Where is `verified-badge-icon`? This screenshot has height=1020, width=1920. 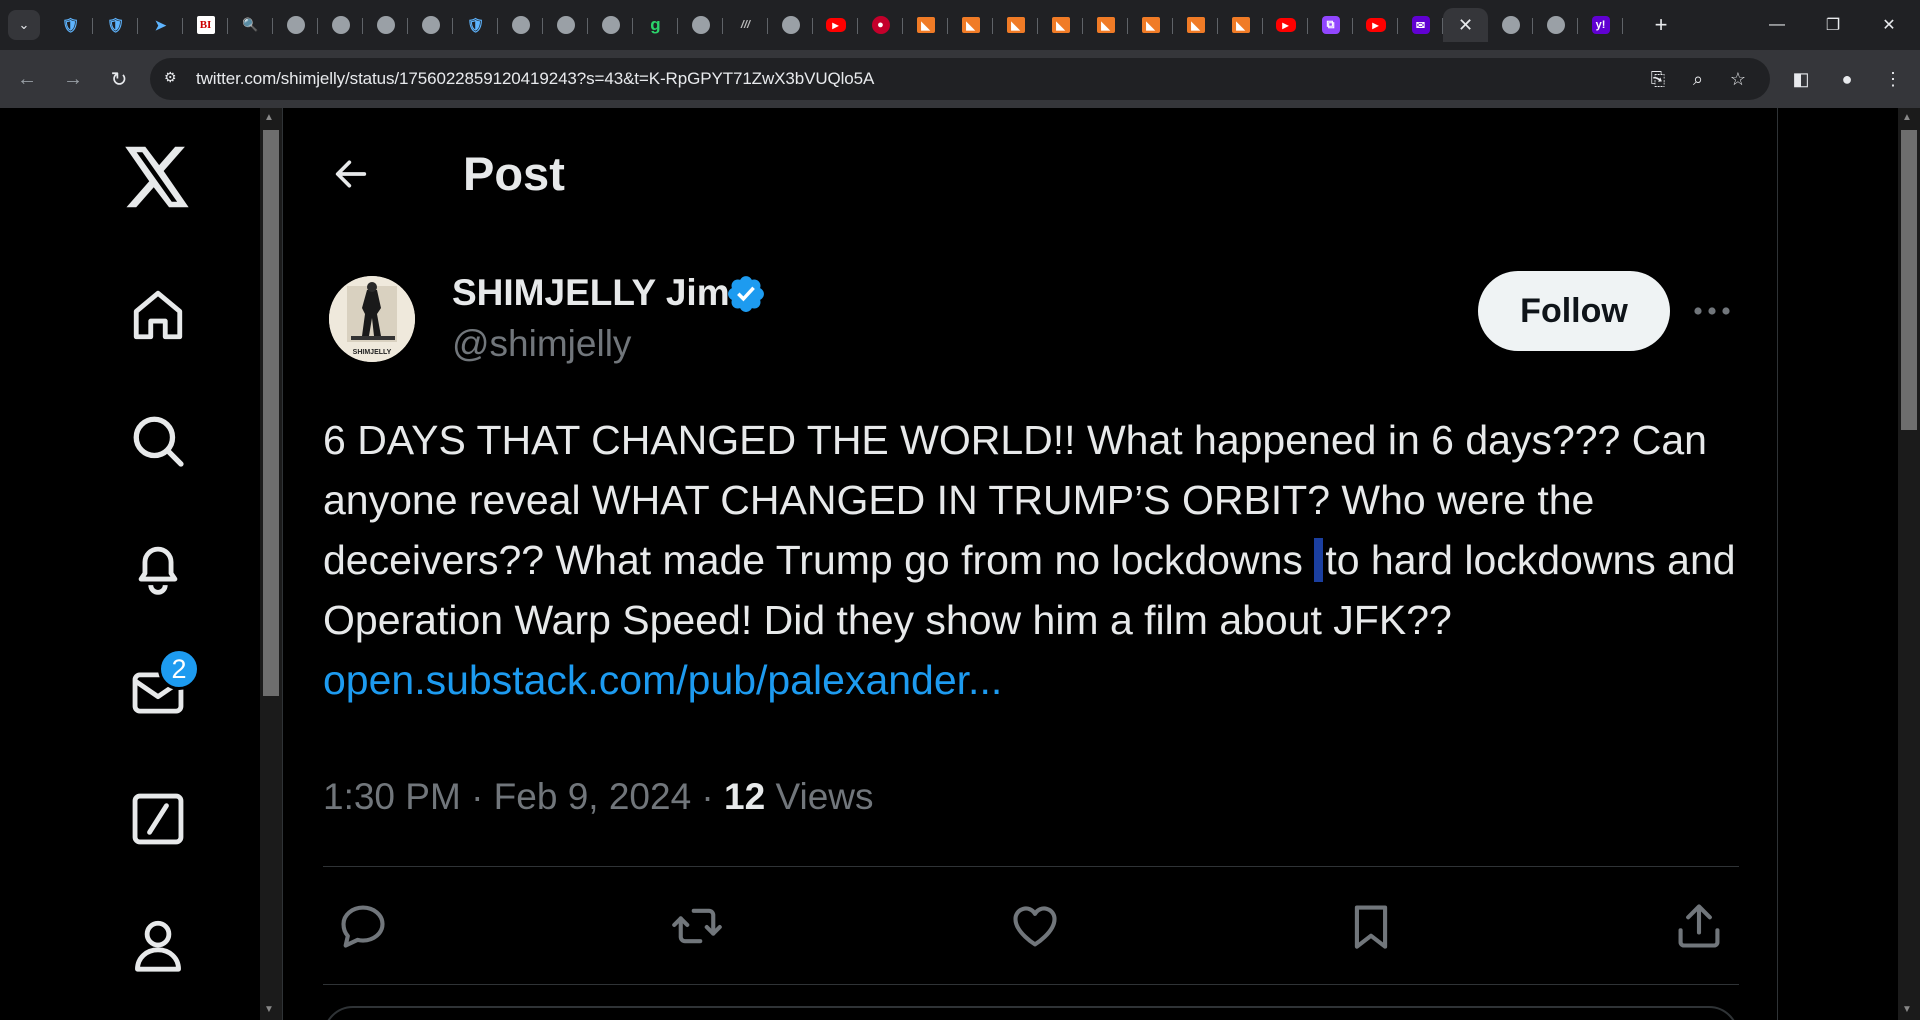 verified-badge-icon is located at coordinates (746, 296).